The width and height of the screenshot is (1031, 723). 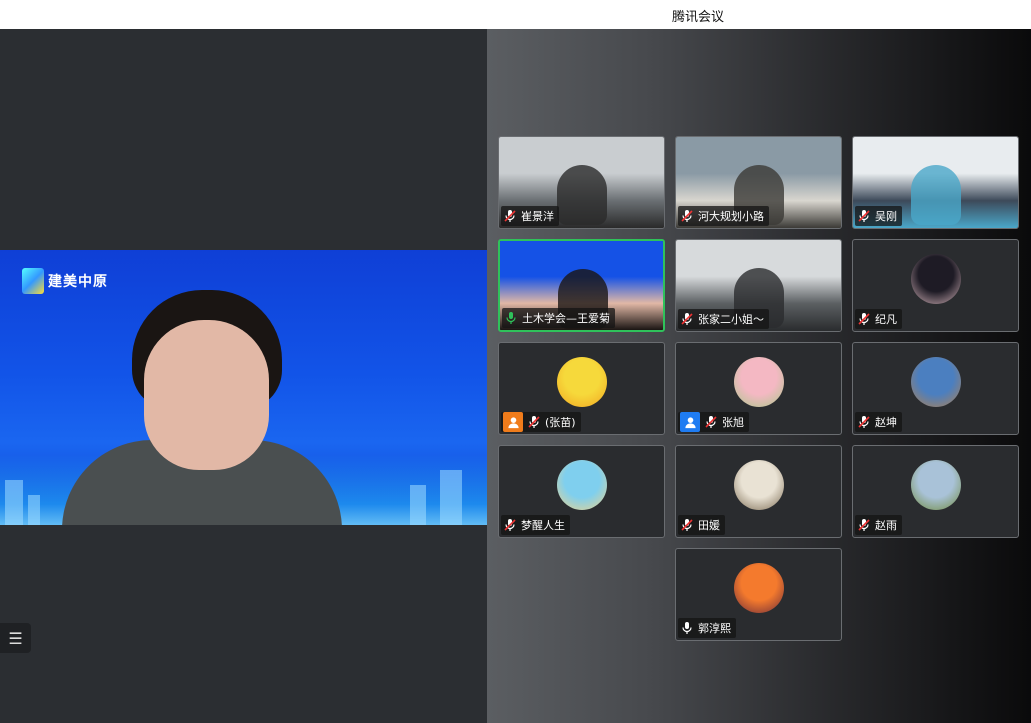 What do you see at coordinates (78, 282) in the screenshot?
I see `logo-text: 建美中原` at bounding box center [78, 282].